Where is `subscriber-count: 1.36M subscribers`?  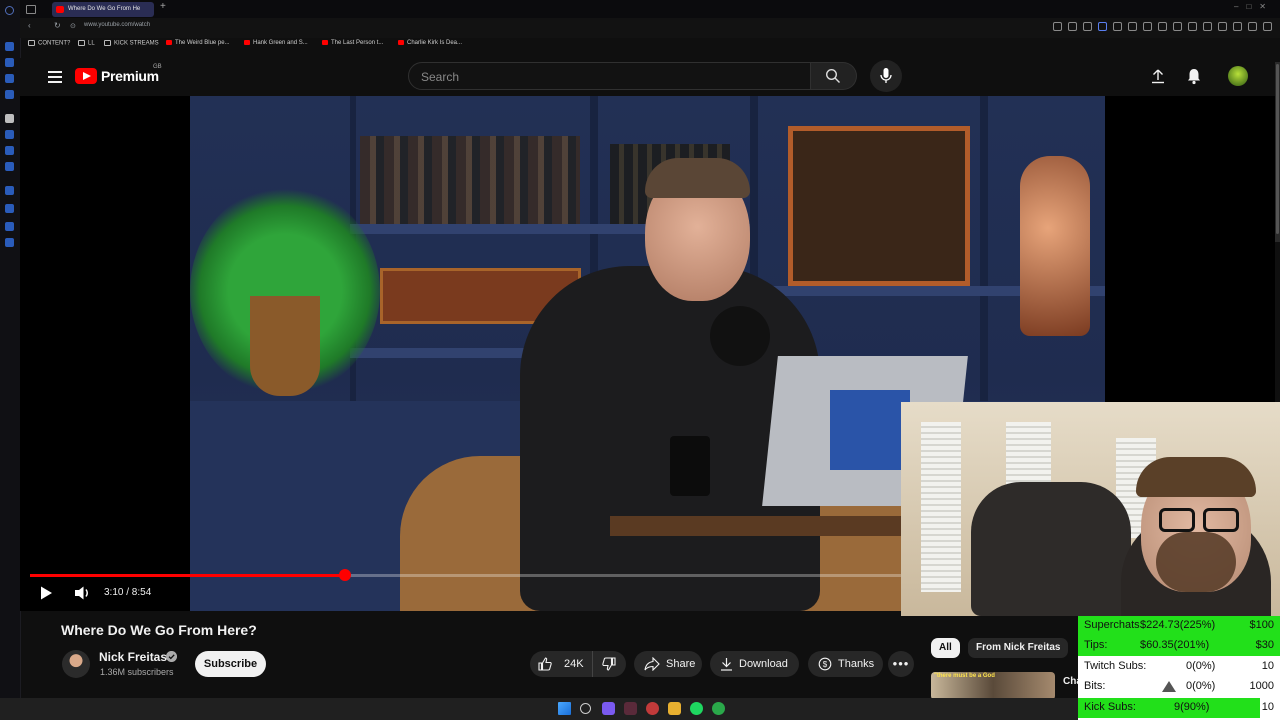 subscriber-count: 1.36M subscribers is located at coordinates (137, 672).